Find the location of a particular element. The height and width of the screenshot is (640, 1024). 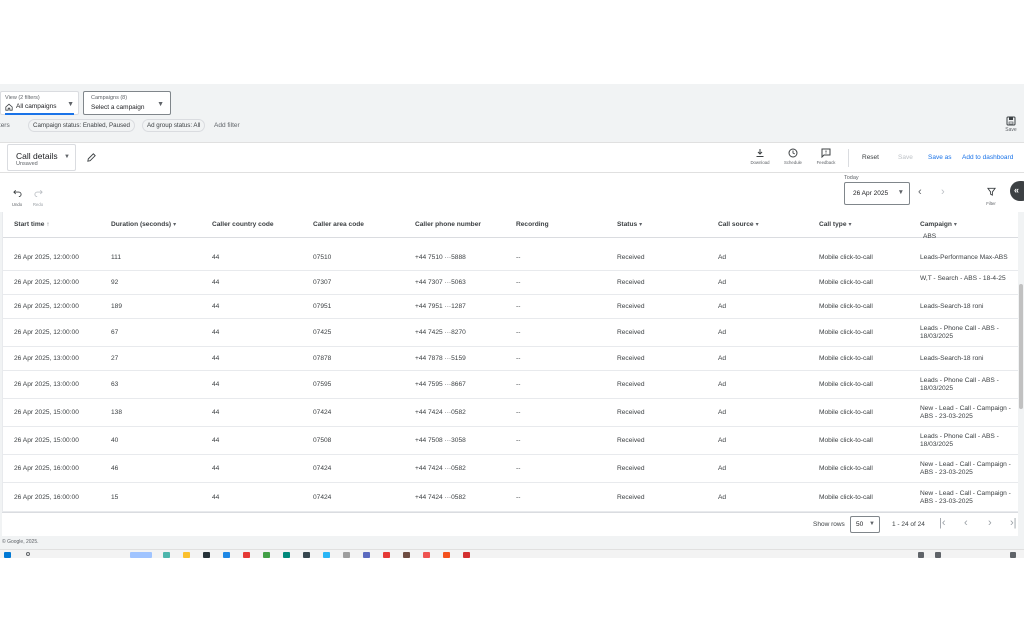

save-button: Save is located at coordinates (905, 157).